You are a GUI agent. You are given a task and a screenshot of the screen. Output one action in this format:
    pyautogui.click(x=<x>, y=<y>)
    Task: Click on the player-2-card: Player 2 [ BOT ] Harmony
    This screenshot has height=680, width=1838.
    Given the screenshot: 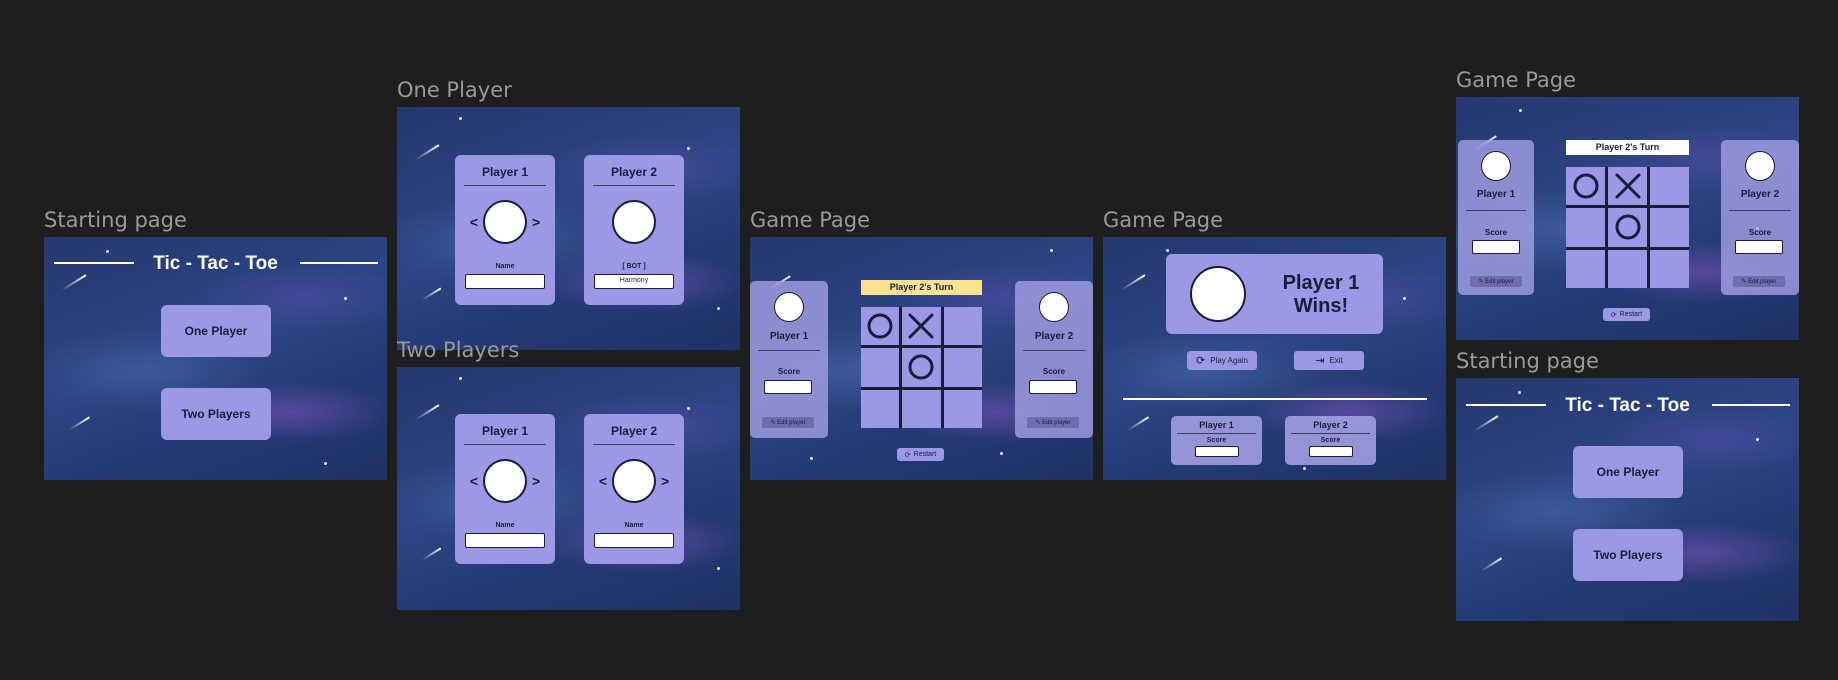 What is the action you would take?
    pyautogui.click(x=634, y=230)
    